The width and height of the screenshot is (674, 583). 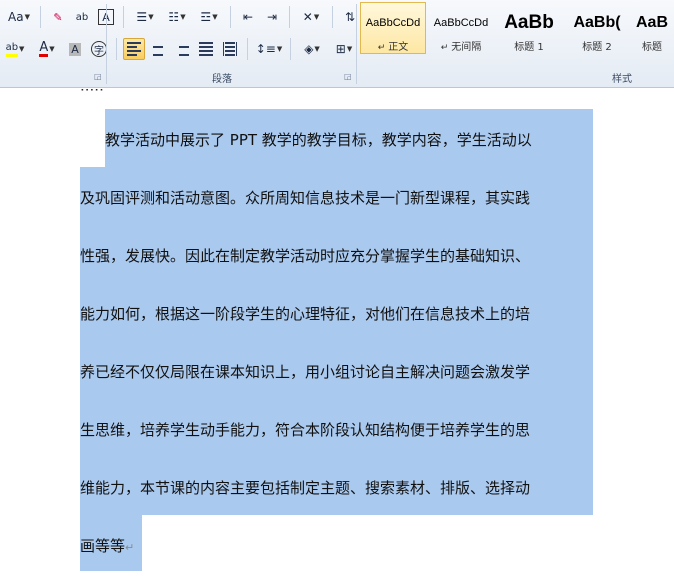 I want to click on multilevel-list-button: ☲ ▼, so click(x=209, y=17).